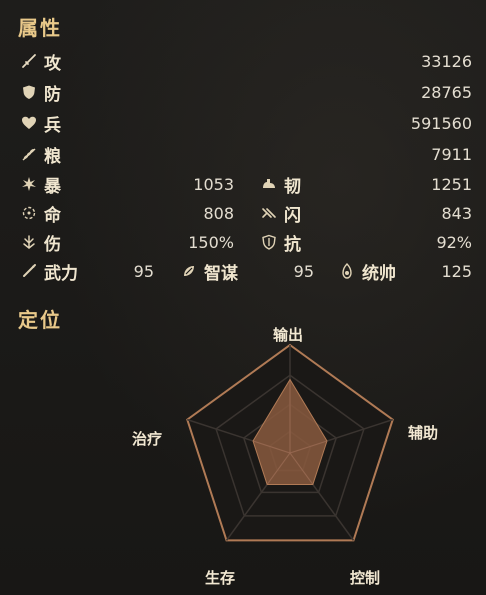 The image size is (486, 595). I want to click on attr-value-damage: 150%, so click(211, 242).